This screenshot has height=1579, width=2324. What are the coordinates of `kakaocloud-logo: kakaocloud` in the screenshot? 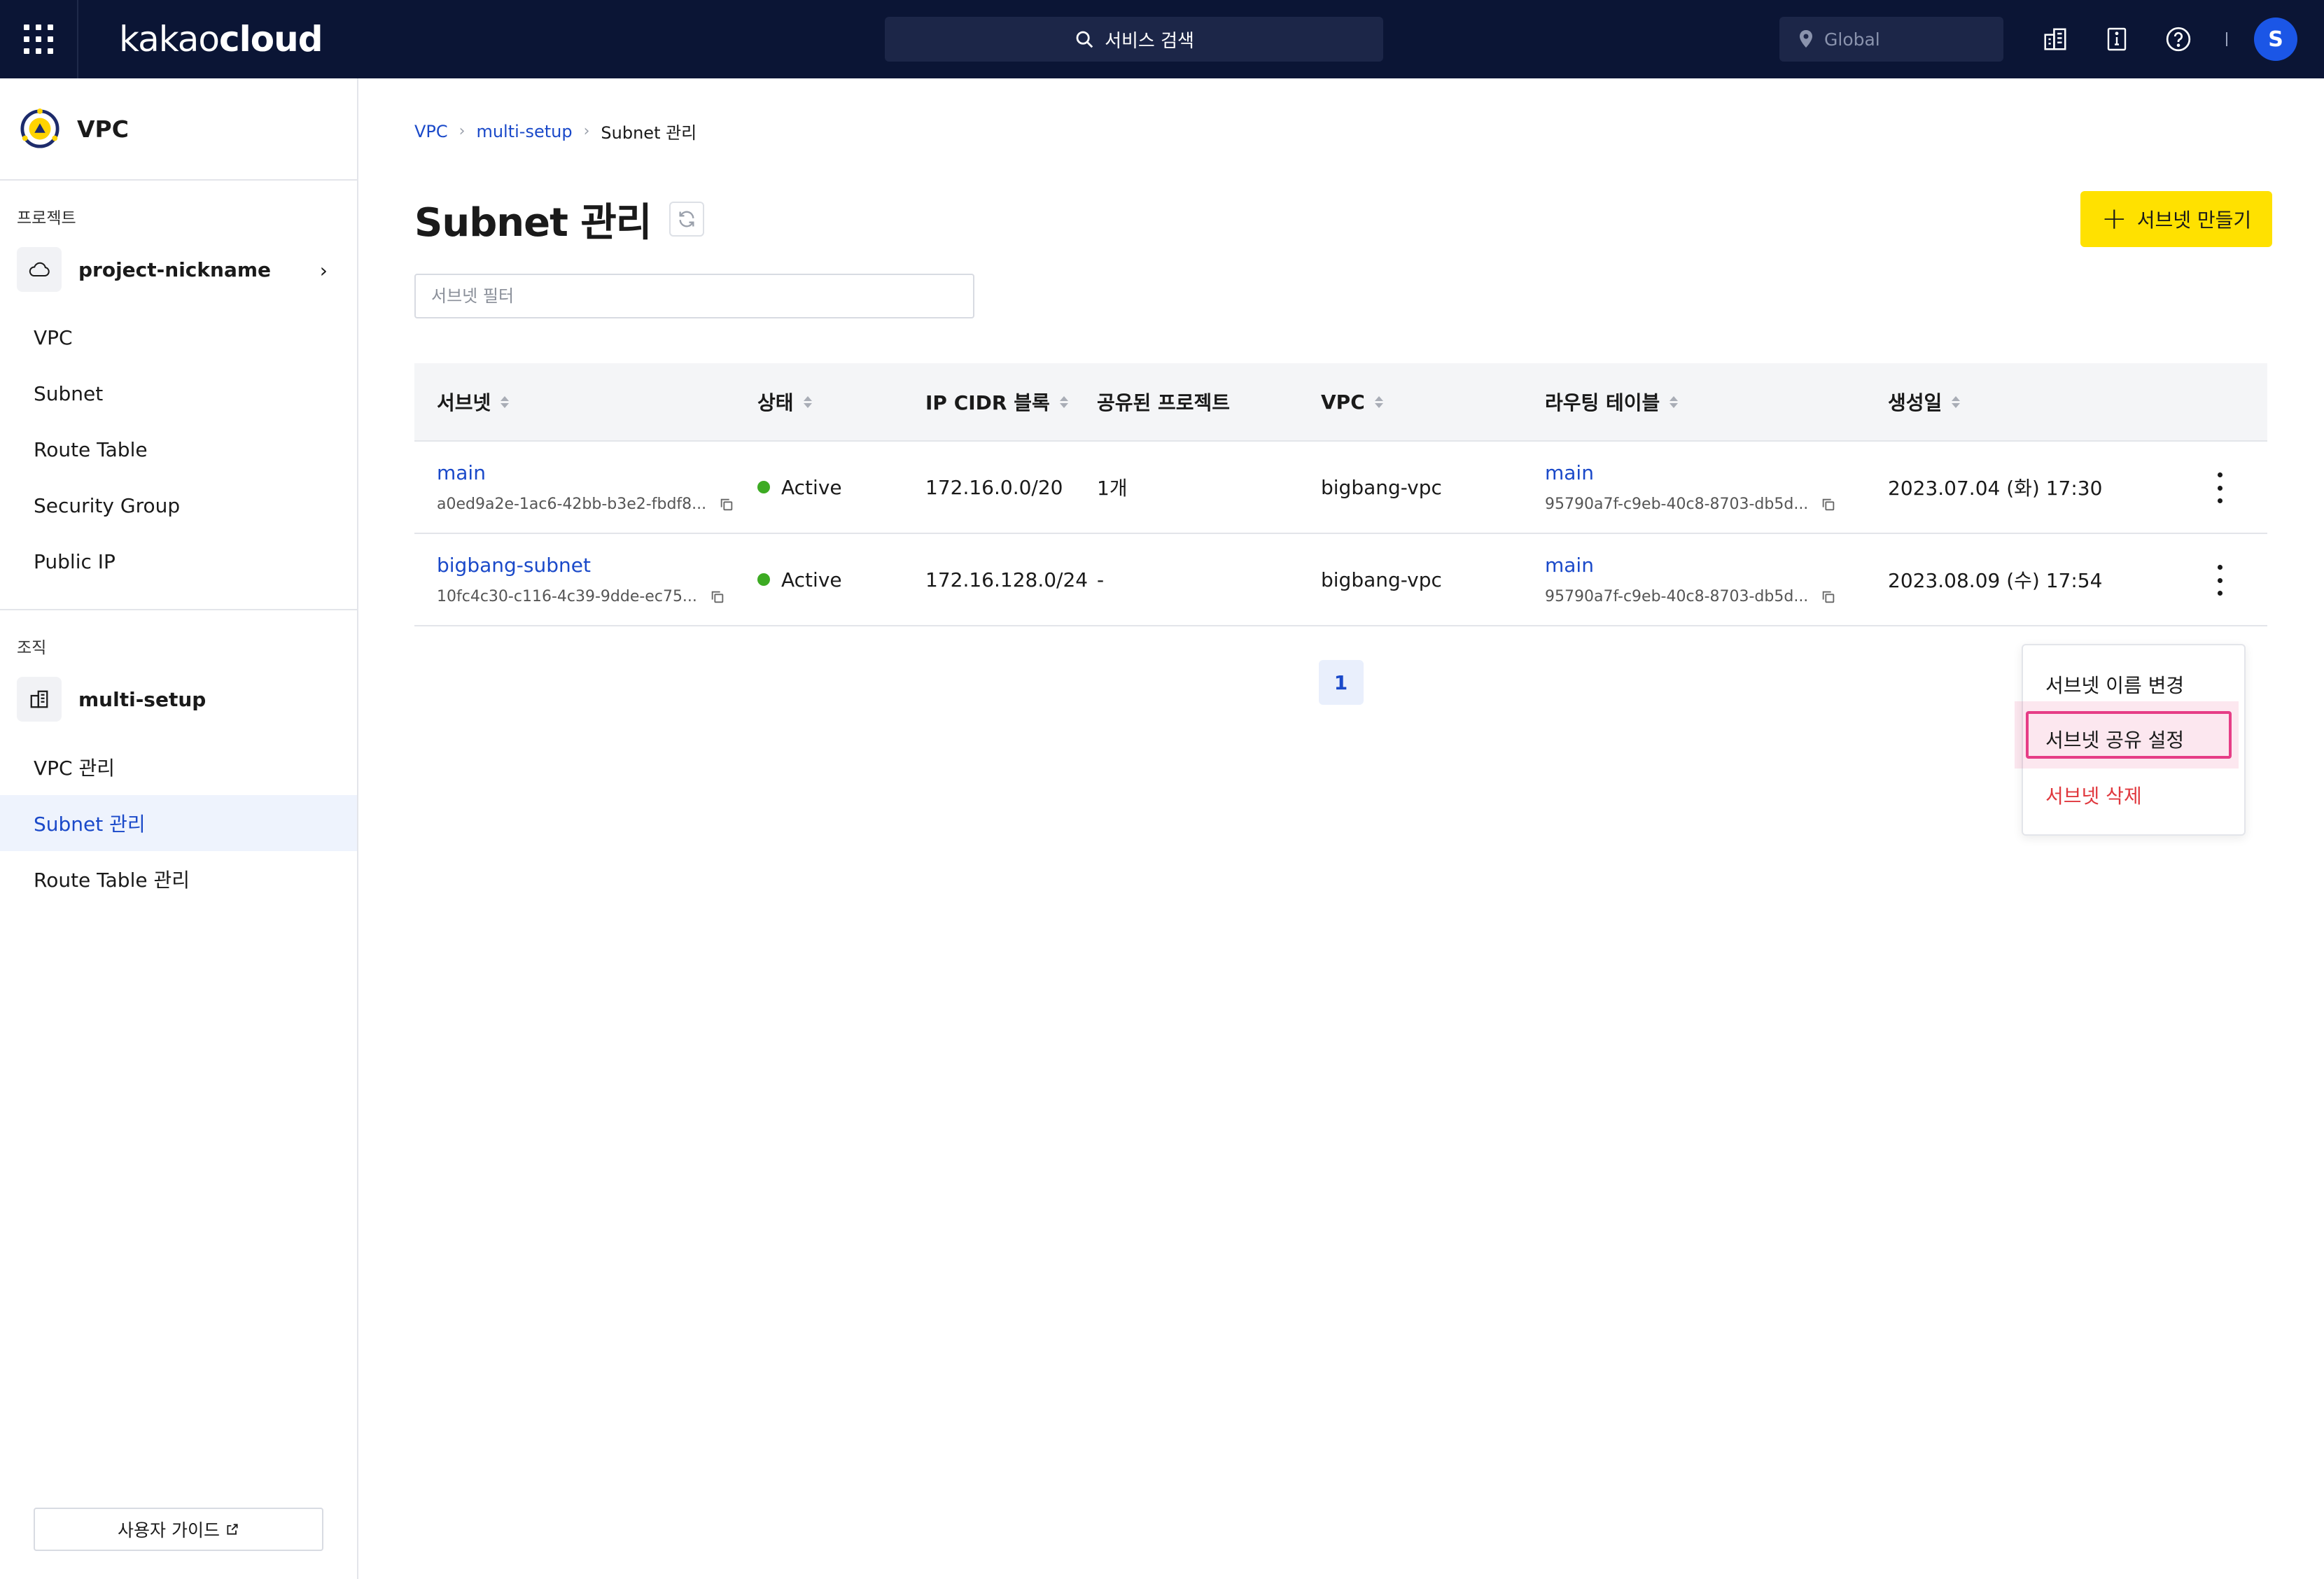 It's located at (221, 39).